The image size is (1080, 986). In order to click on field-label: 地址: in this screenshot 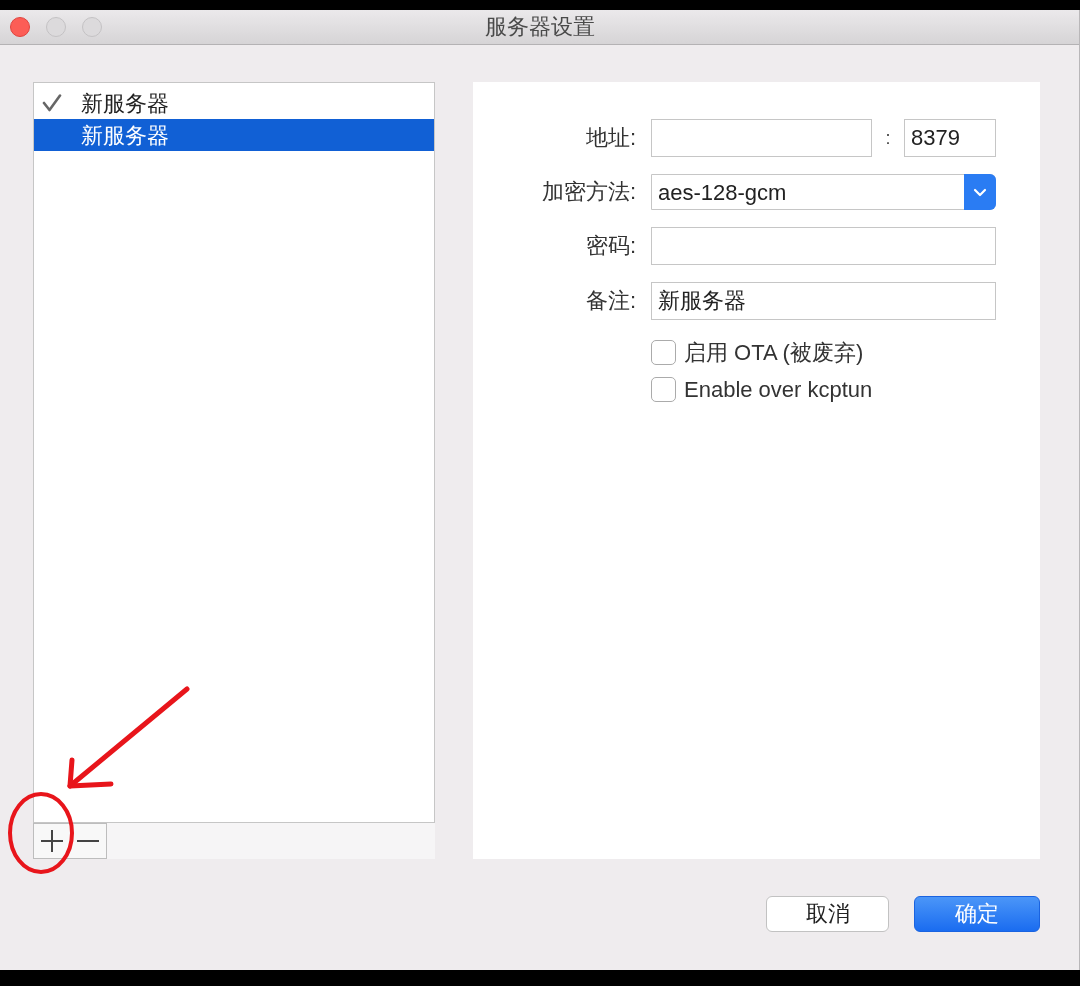, I will do `click(610, 138)`.